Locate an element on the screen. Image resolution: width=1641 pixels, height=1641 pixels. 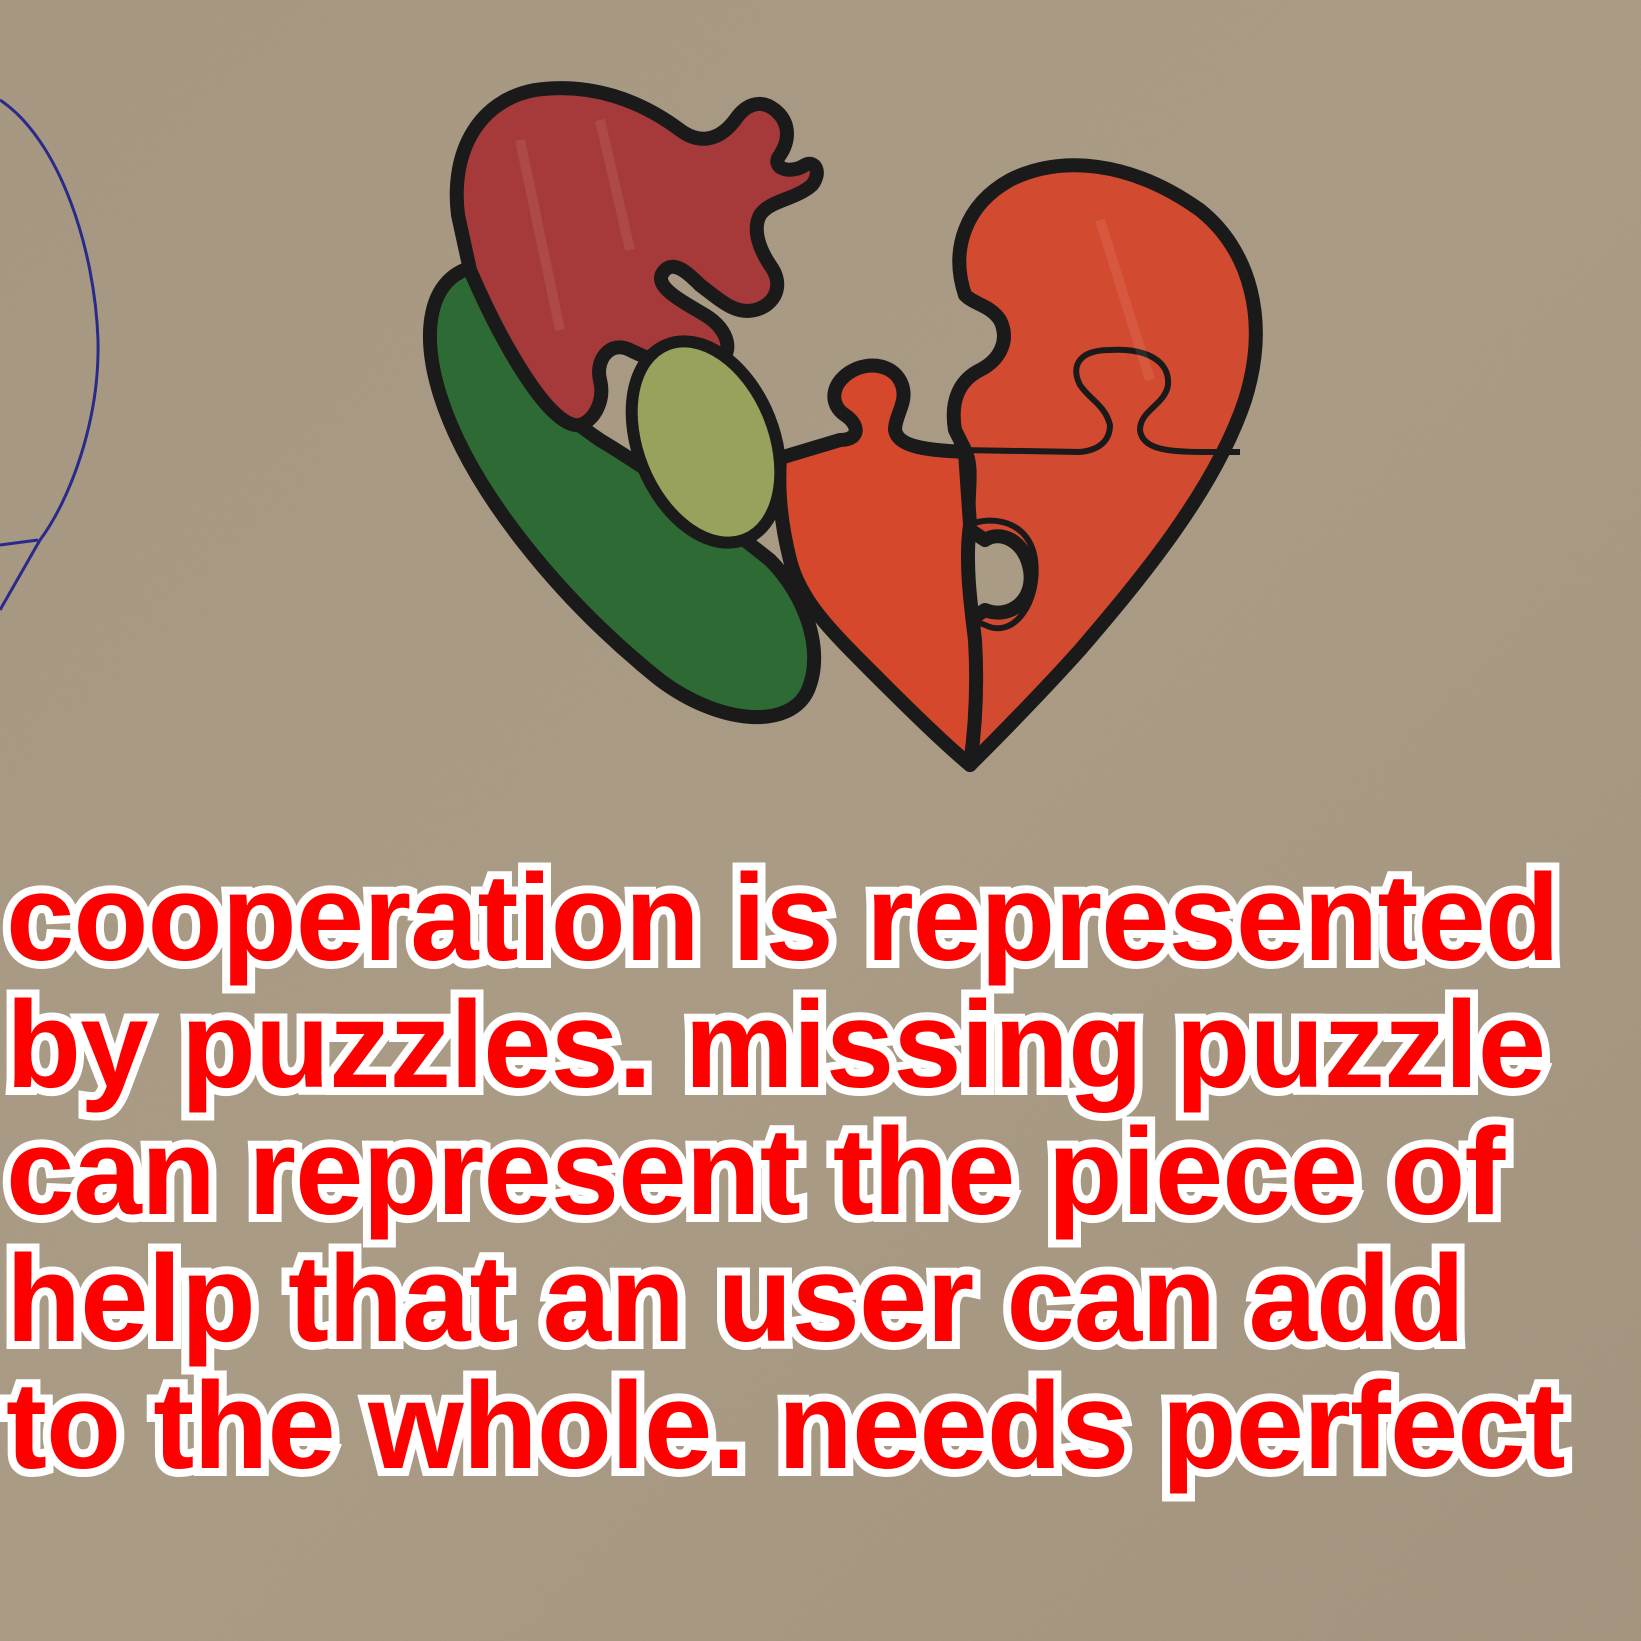
caption-line-1: cooperation is represented is located at coordinates (784, 918).